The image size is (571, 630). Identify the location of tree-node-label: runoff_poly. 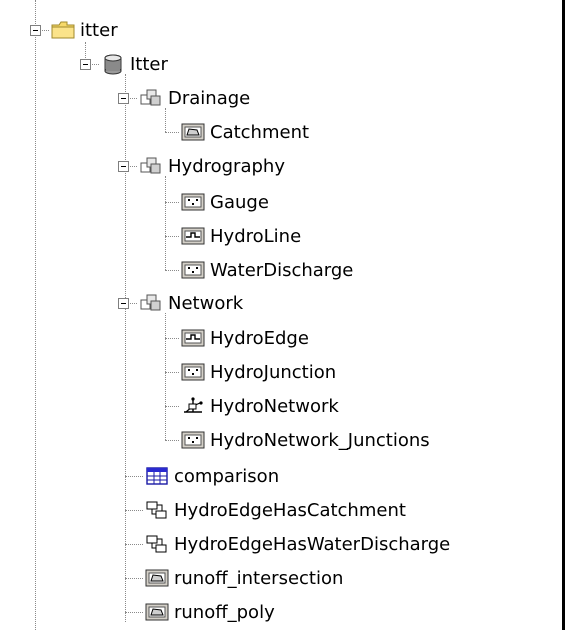
(224, 612).